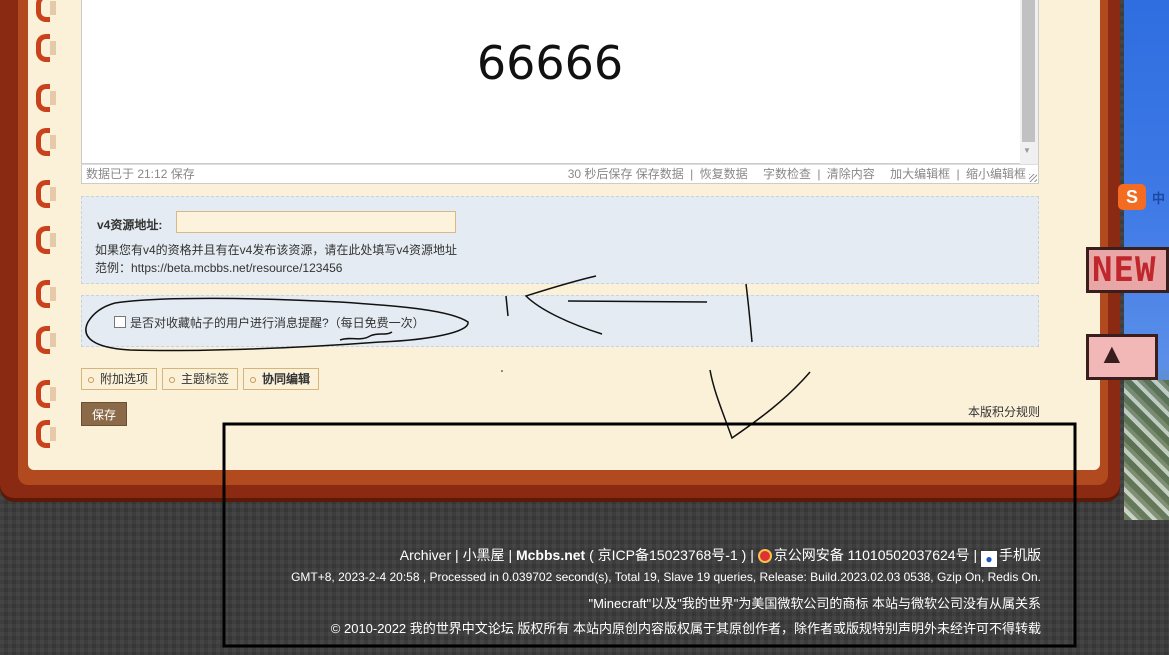 Image resolution: width=1169 pixels, height=655 pixels. Describe the element at coordinates (104, 414) in the screenshot. I see `save-button: 保存` at that location.